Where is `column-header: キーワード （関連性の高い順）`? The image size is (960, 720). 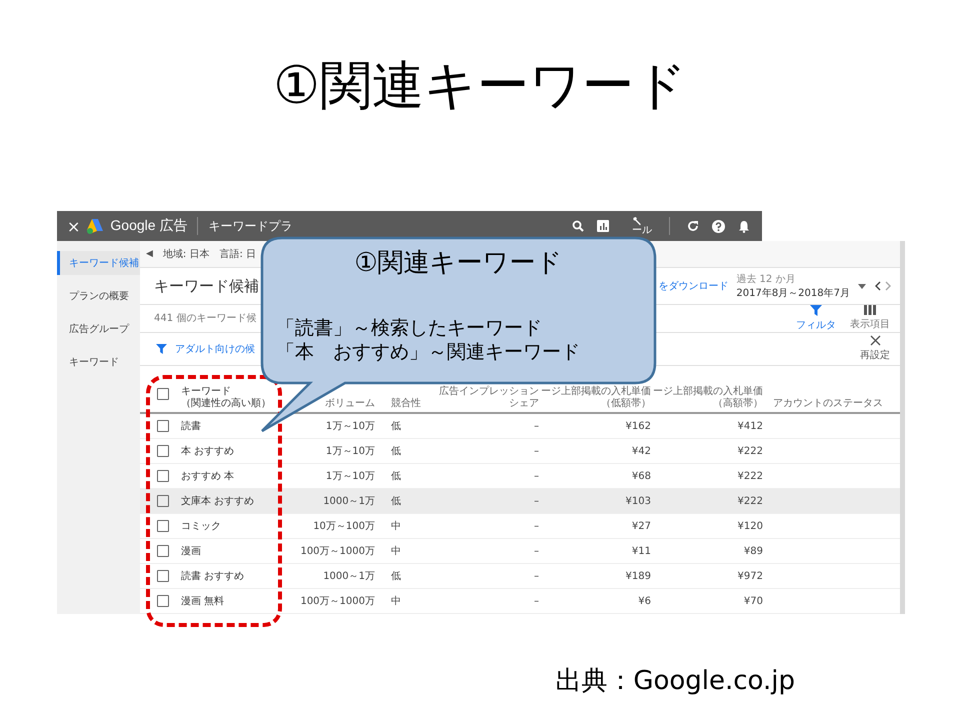 column-header: キーワード （関連性の高い順） is located at coordinates (226, 398).